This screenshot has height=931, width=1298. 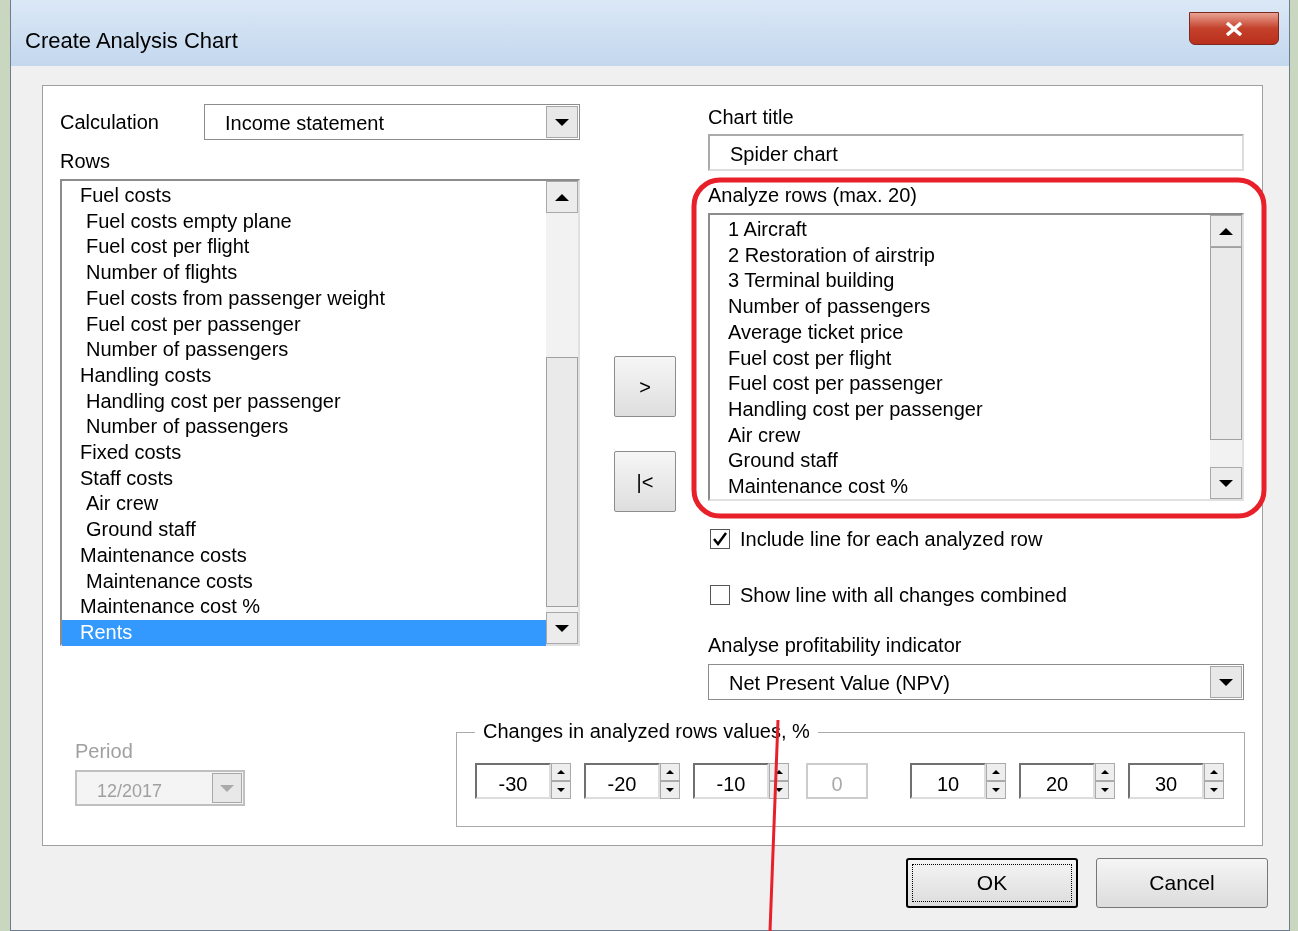 I want to click on list-item: Number of flights, so click(x=304, y=273).